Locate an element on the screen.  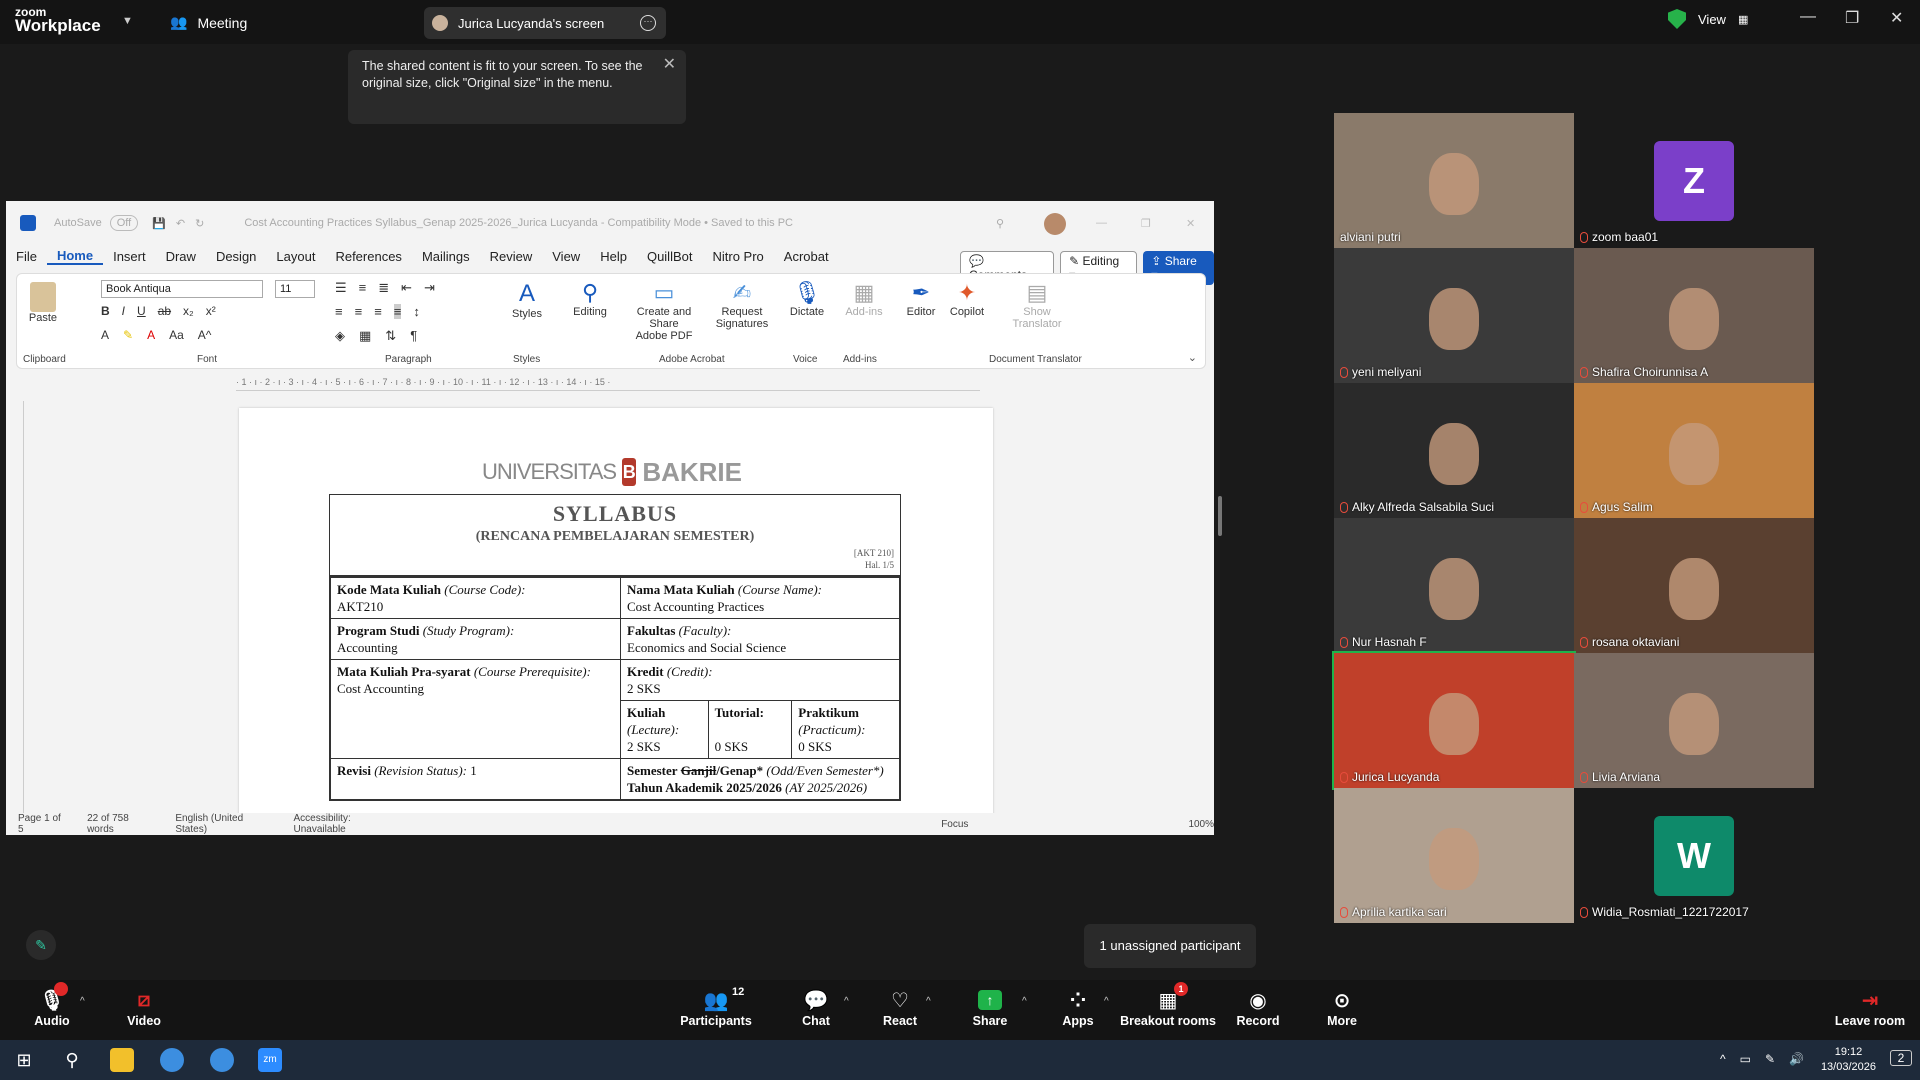
chat-caret-icon: ^ is located at coordinates (846, 1001).